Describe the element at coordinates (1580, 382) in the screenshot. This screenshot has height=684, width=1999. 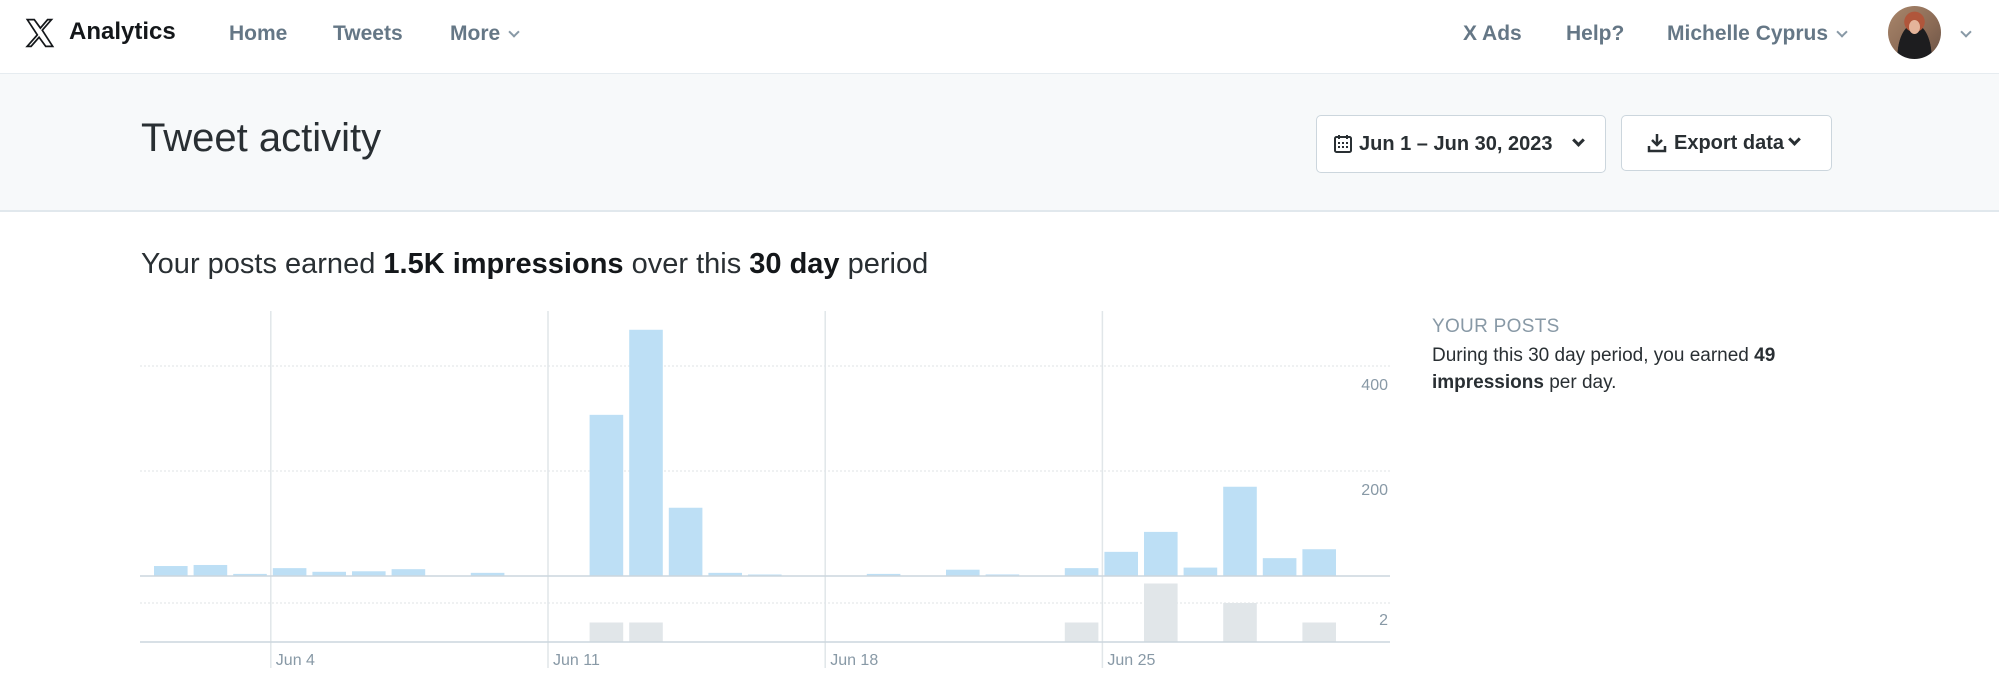
I see `side-text-suffix: per day.` at that location.